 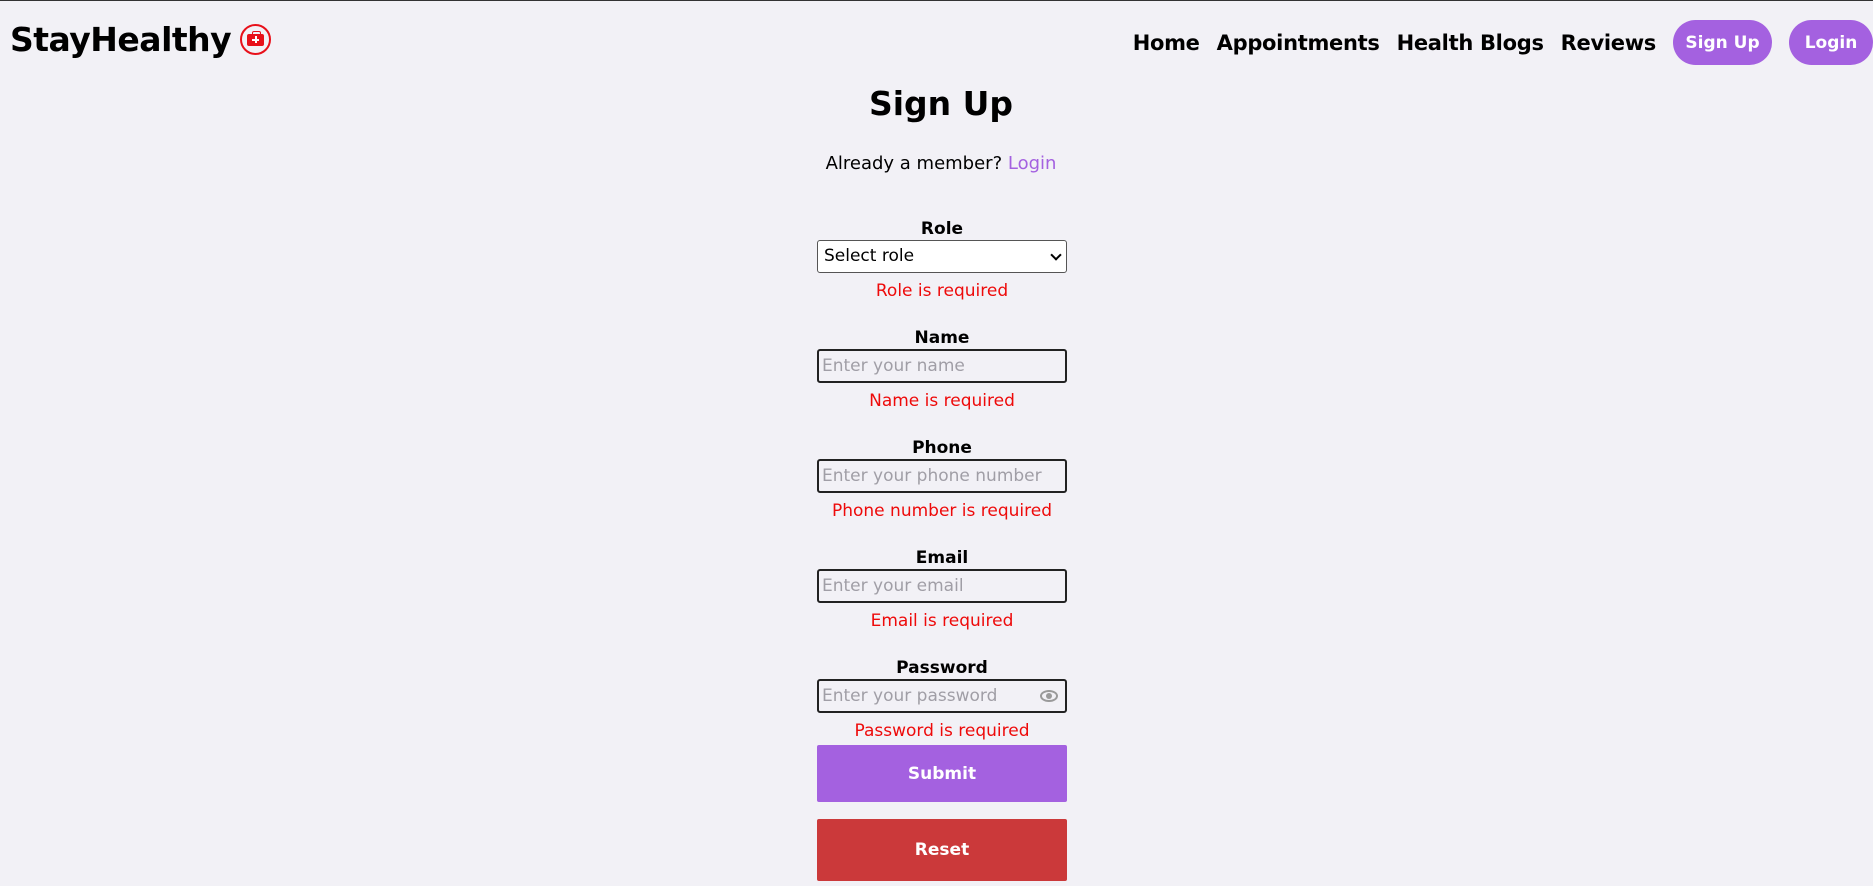 What do you see at coordinates (942, 291) in the screenshot?
I see `role-error: Role is required` at bounding box center [942, 291].